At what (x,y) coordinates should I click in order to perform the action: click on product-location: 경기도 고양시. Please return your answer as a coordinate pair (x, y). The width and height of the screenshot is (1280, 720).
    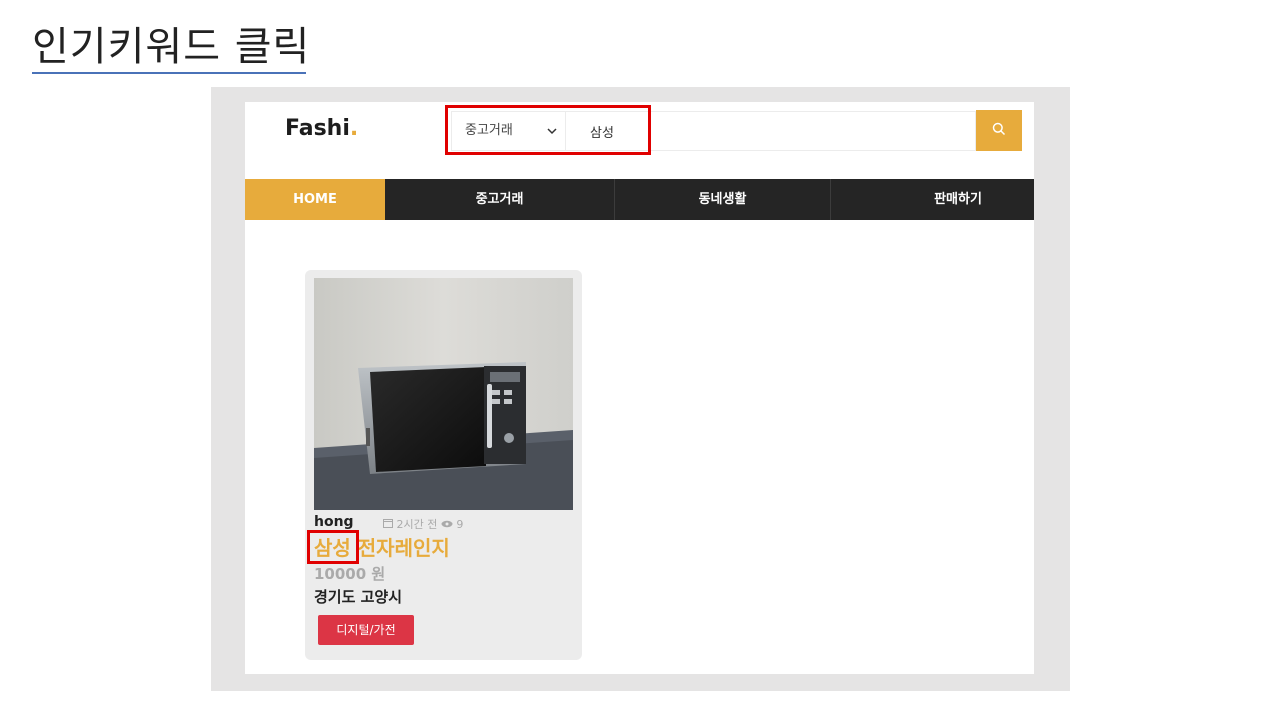
    Looking at the image, I should click on (358, 597).